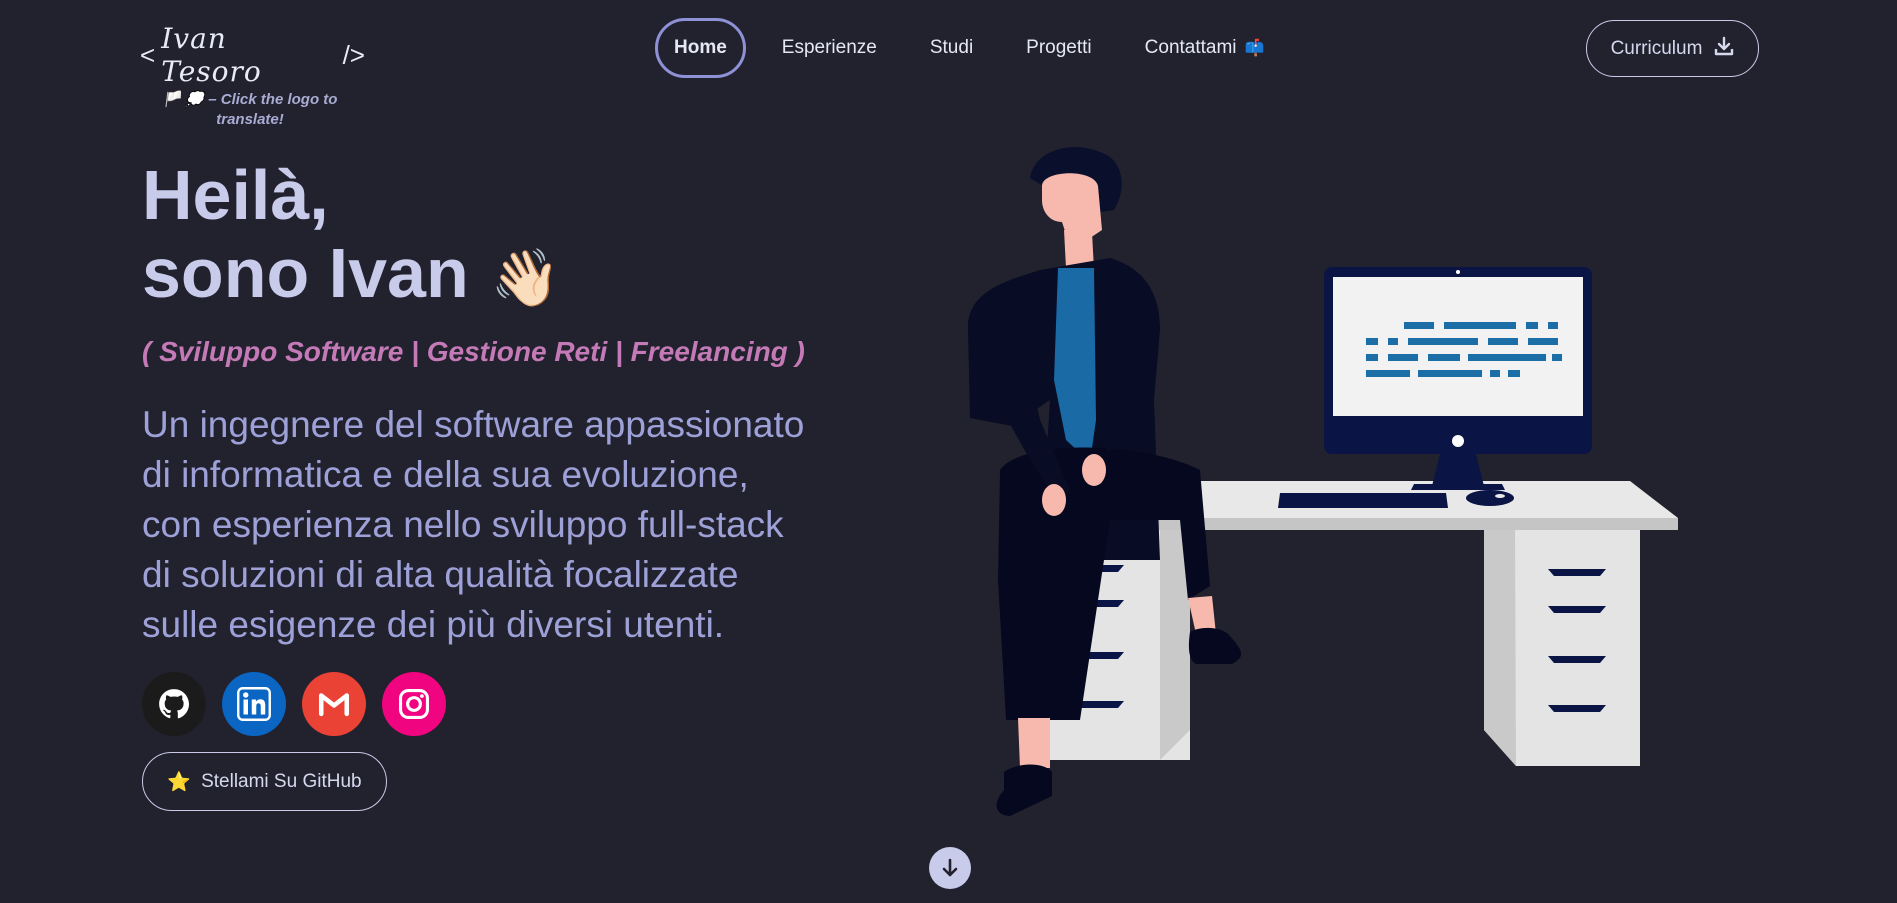  I want to click on social-links, so click(294, 704).